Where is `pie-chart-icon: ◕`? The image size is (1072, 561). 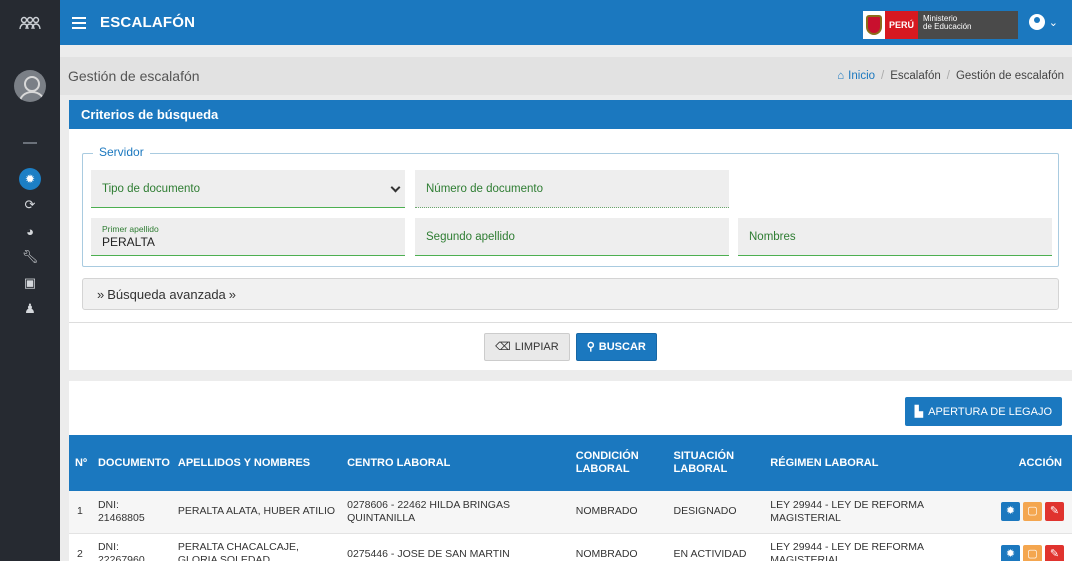
pie-chart-icon: ◕ is located at coordinates (30, 231).